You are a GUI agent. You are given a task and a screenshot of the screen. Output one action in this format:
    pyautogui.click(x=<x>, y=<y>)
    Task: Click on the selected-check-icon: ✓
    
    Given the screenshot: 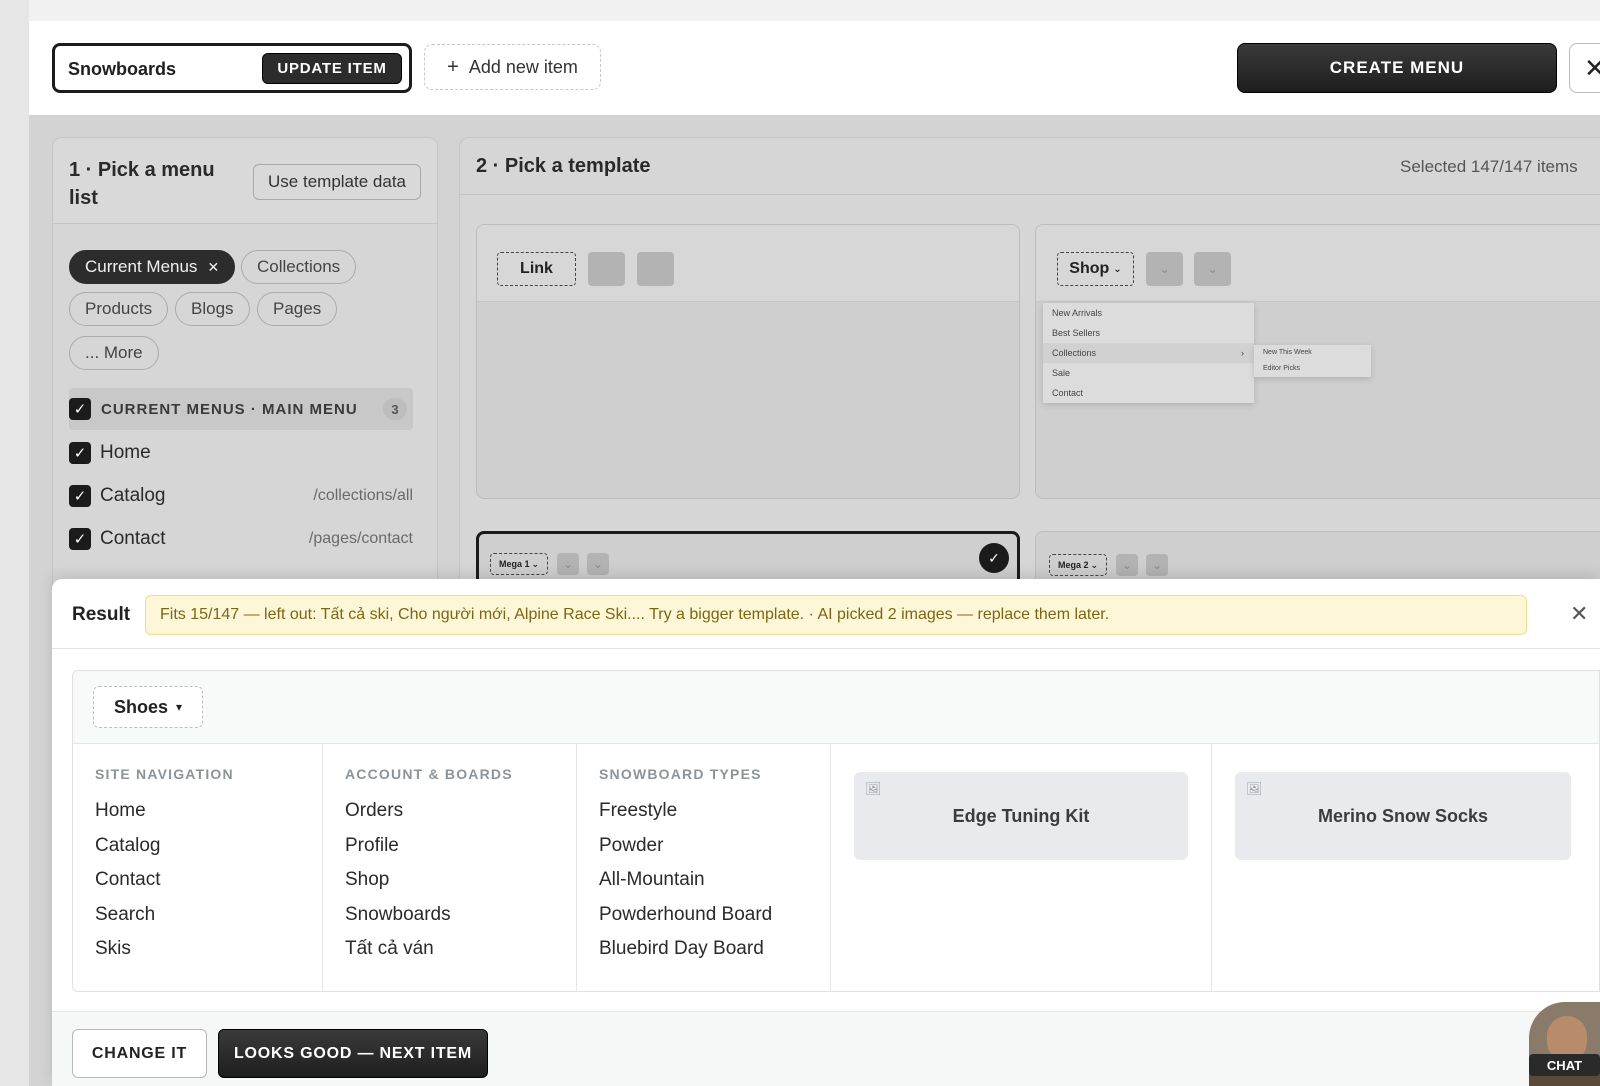 What is the action you would take?
    pyautogui.click(x=994, y=558)
    